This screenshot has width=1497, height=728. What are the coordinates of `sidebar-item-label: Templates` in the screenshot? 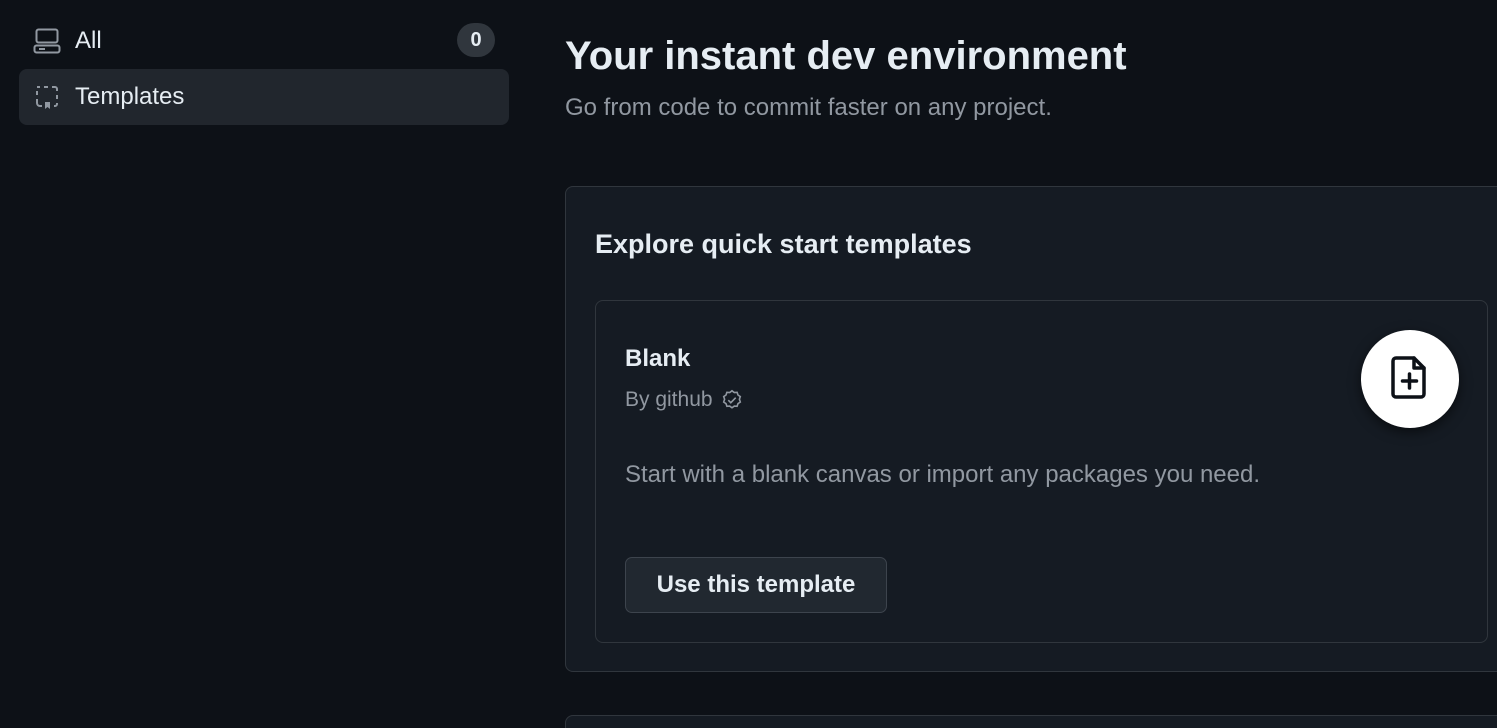 It's located at (130, 96).